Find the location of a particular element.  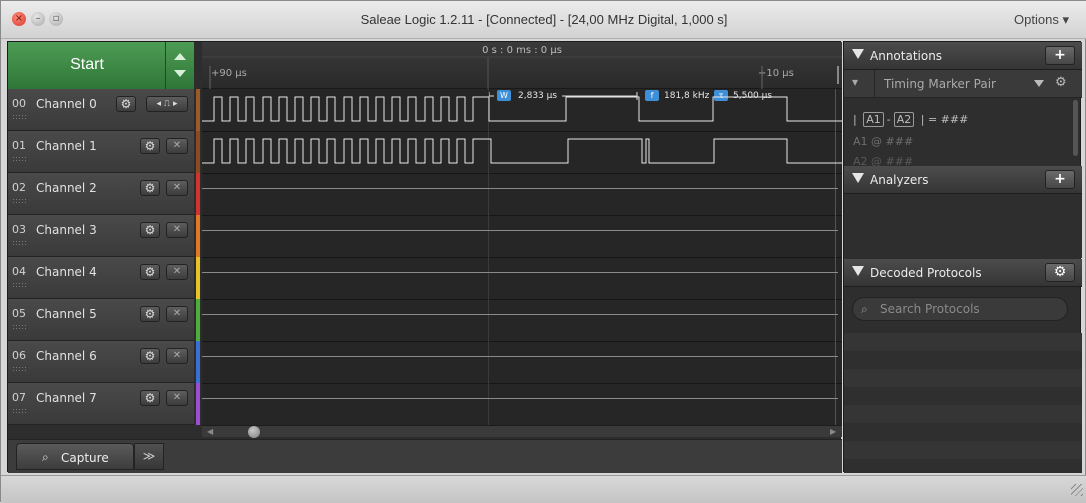

channel-row: 01 Channel 1 ⚙ ✕ is located at coordinates (101, 152).